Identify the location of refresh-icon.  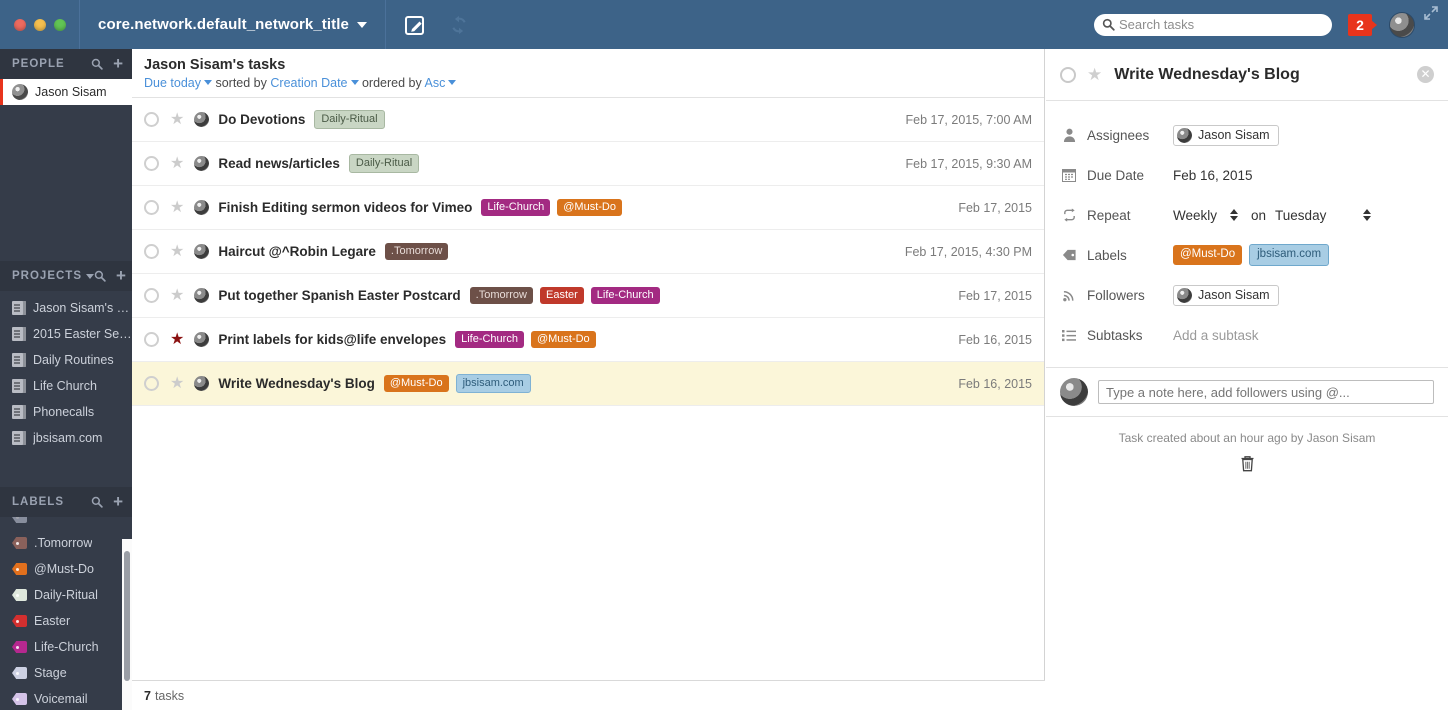
(459, 25).